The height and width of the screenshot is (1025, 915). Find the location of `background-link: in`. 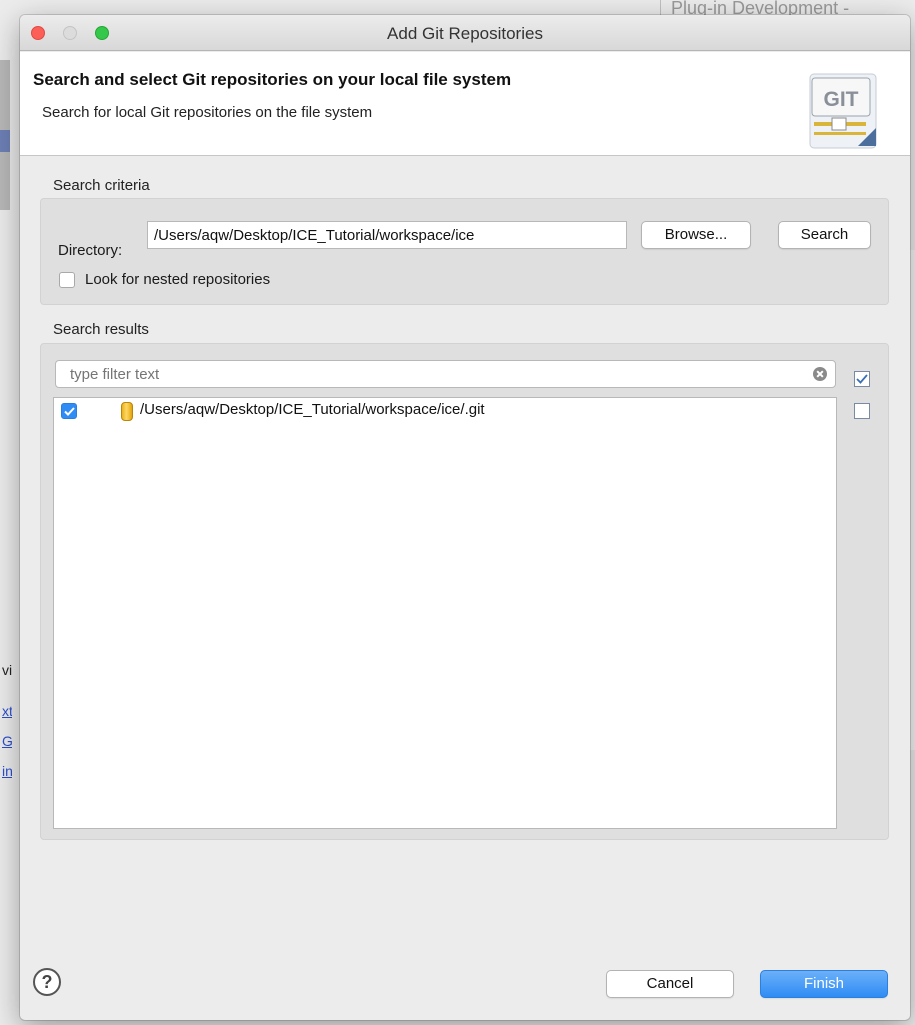

background-link: in is located at coordinates (7, 771).